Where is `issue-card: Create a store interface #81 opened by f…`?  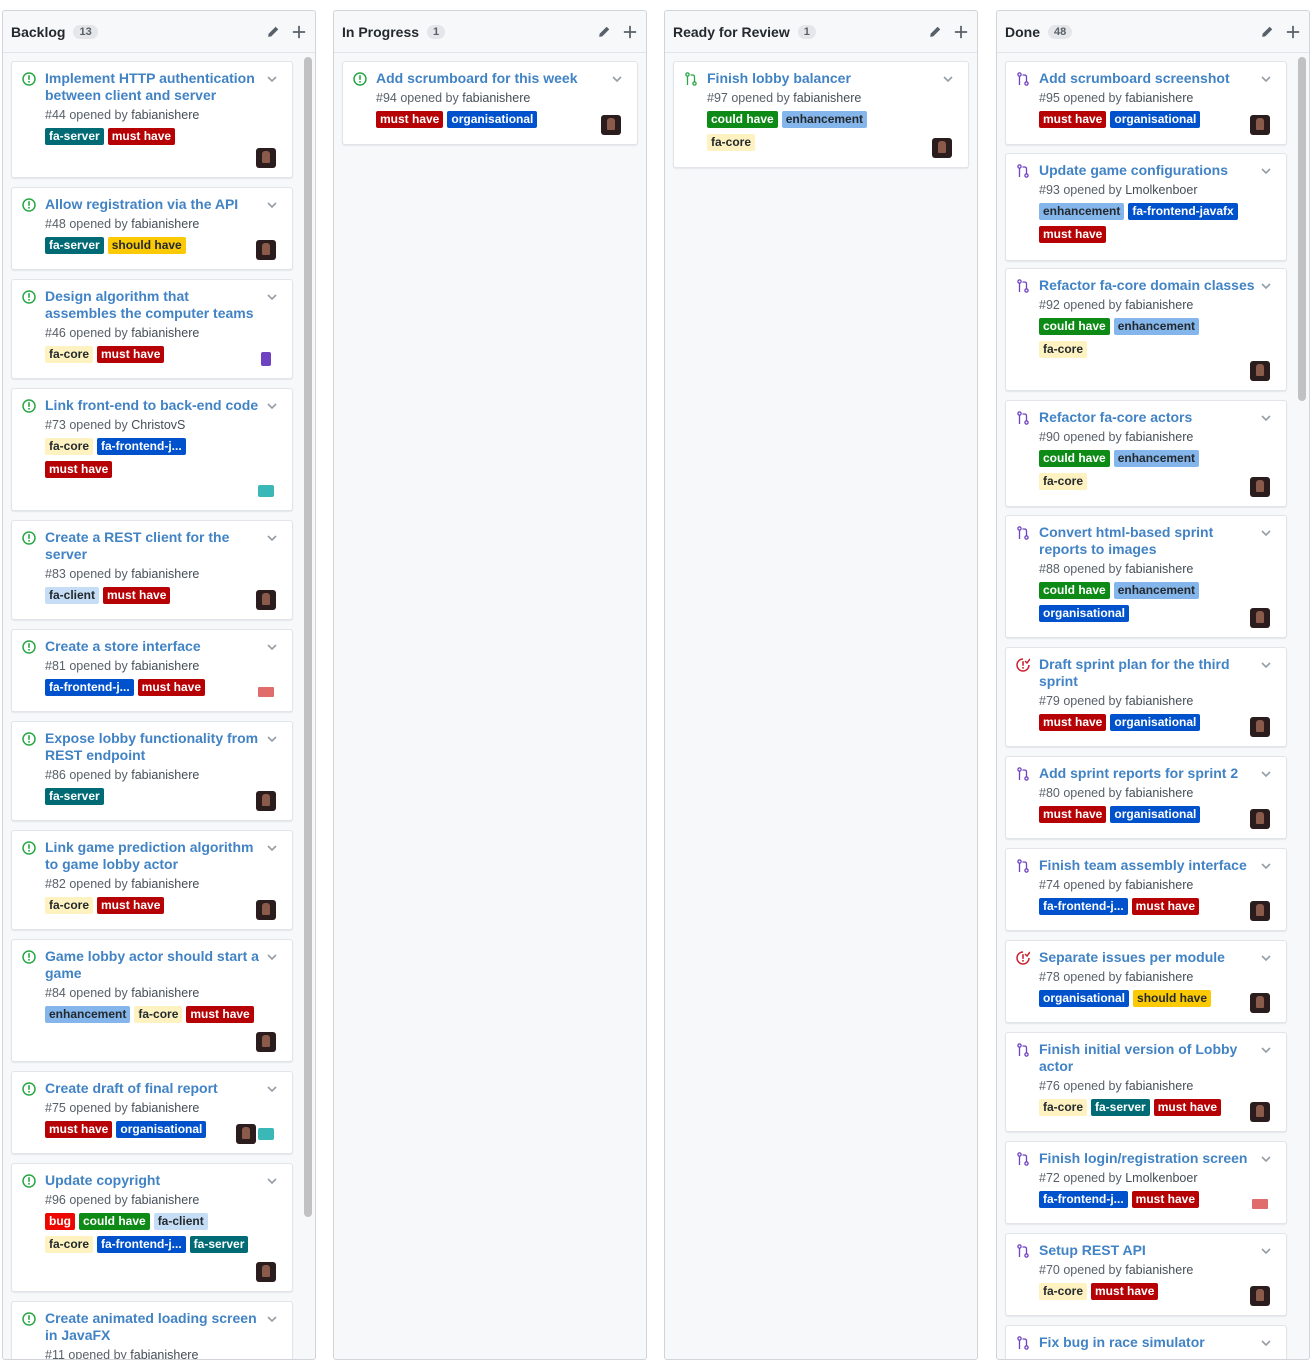
issue-card: Create a store interface #81 opened by f… is located at coordinates (152, 670).